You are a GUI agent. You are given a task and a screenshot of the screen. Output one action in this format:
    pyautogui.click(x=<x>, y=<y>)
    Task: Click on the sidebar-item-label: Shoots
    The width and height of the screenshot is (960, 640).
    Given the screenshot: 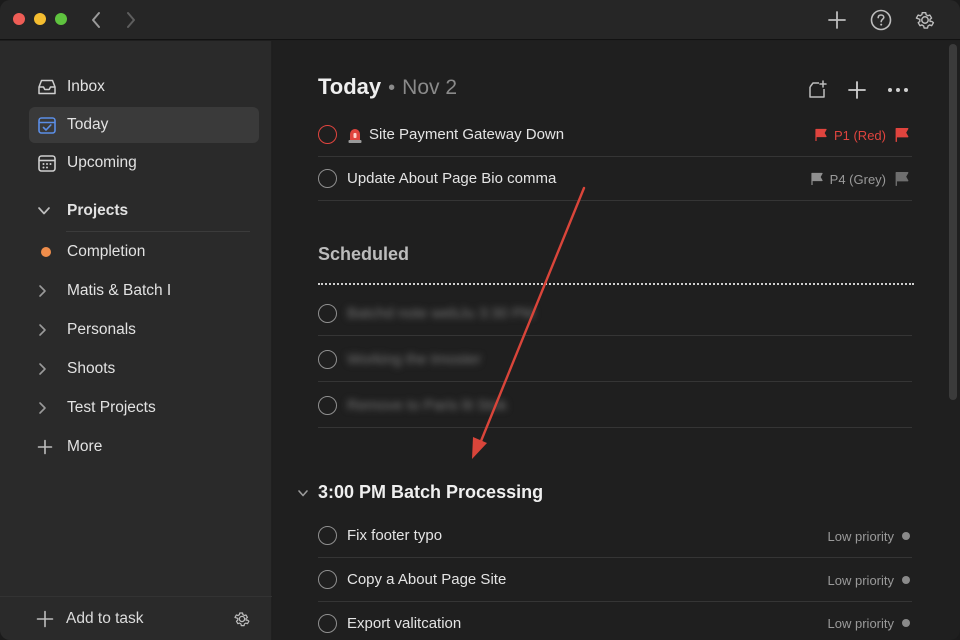 What is the action you would take?
    pyautogui.click(x=91, y=368)
    